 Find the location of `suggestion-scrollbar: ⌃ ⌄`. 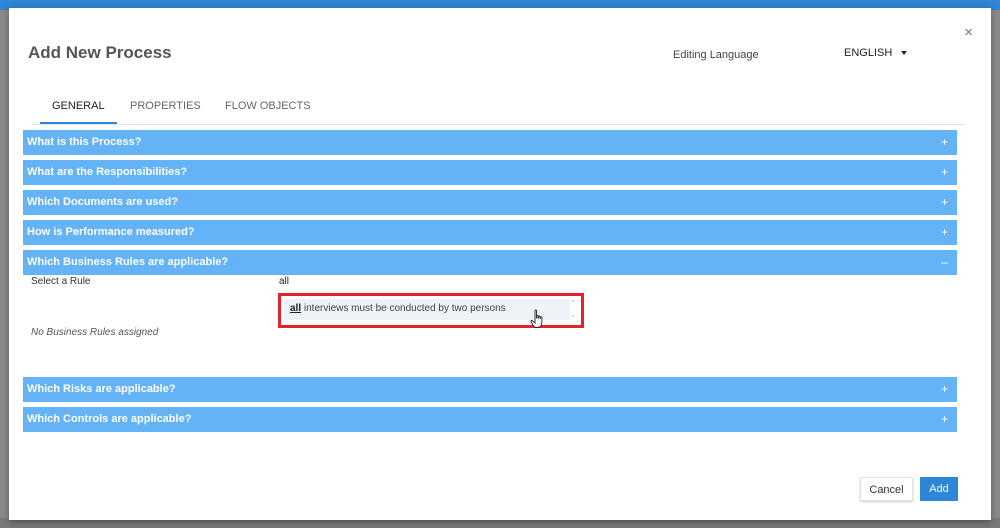

suggestion-scrollbar: ⌃ ⌄ is located at coordinates (573, 310).